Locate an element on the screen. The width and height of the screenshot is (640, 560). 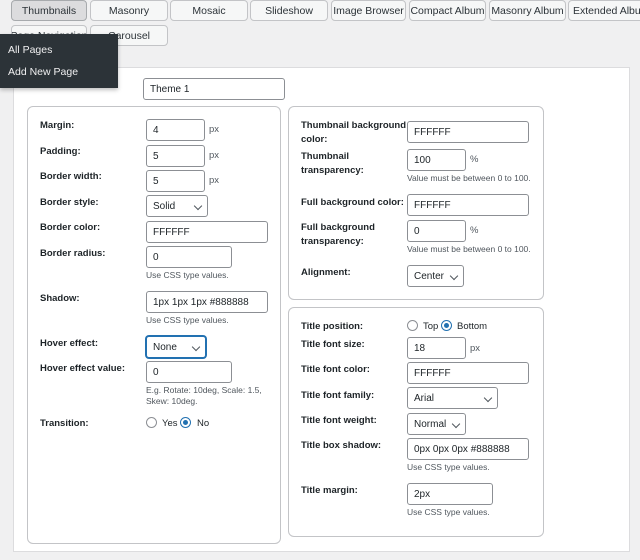
tab-thumbnails: Thumbnails is located at coordinates (49, 10).